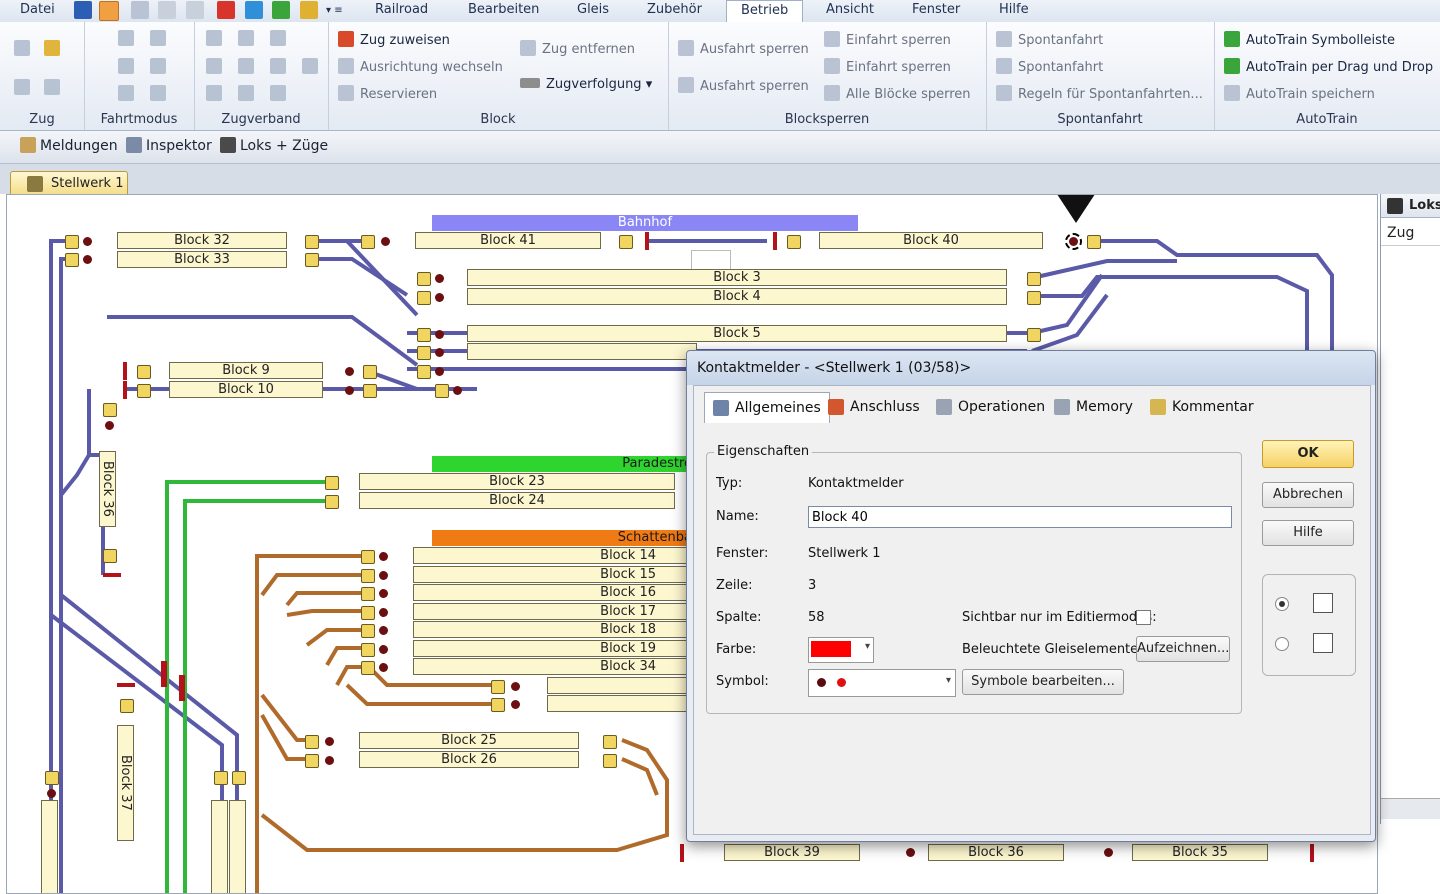  Describe the element at coordinates (882, 683) in the screenshot. I see `symbol-select: ▾` at that location.